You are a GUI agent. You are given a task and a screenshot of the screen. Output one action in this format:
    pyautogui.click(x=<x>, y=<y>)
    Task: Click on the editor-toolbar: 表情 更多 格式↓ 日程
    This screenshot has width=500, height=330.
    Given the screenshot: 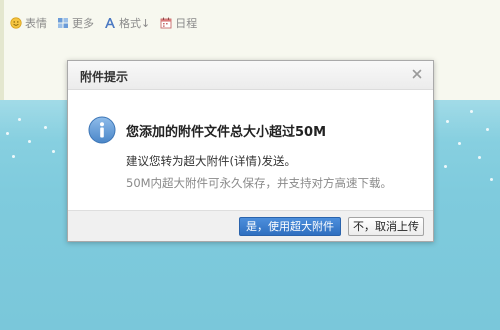 What is the action you would take?
    pyautogui.click(x=103, y=23)
    